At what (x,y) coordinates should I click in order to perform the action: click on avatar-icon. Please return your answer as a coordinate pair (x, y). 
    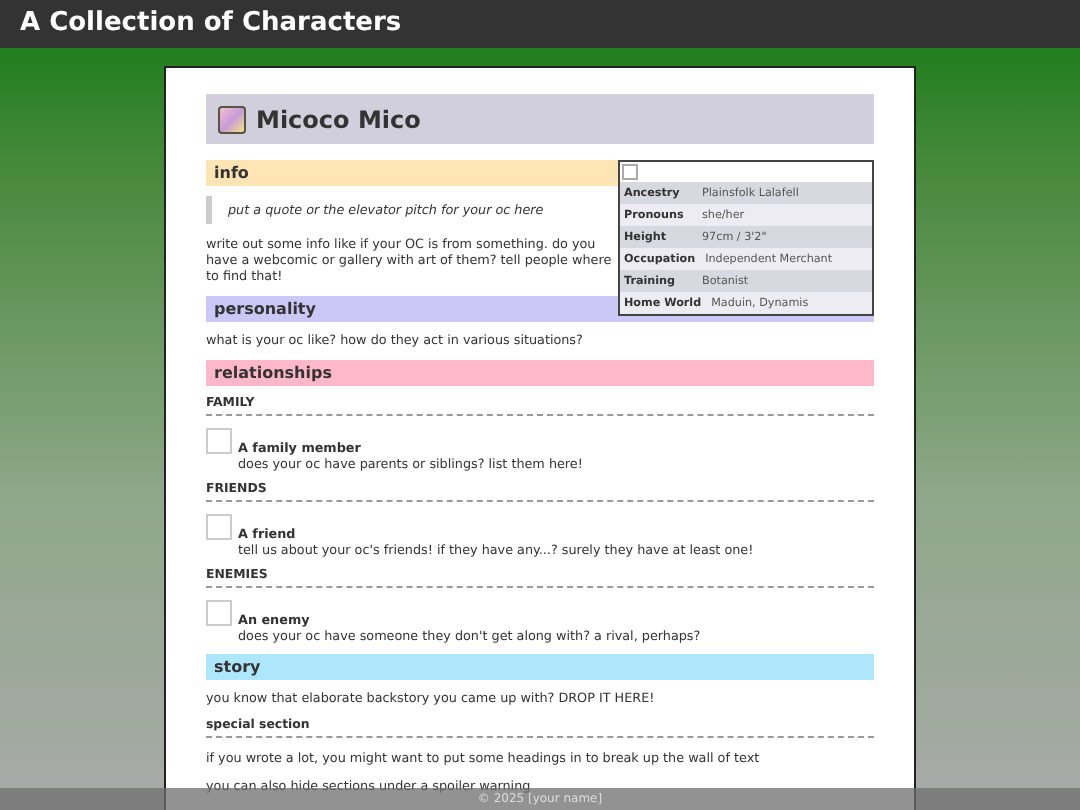
    Looking at the image, I should click on (232, 119).